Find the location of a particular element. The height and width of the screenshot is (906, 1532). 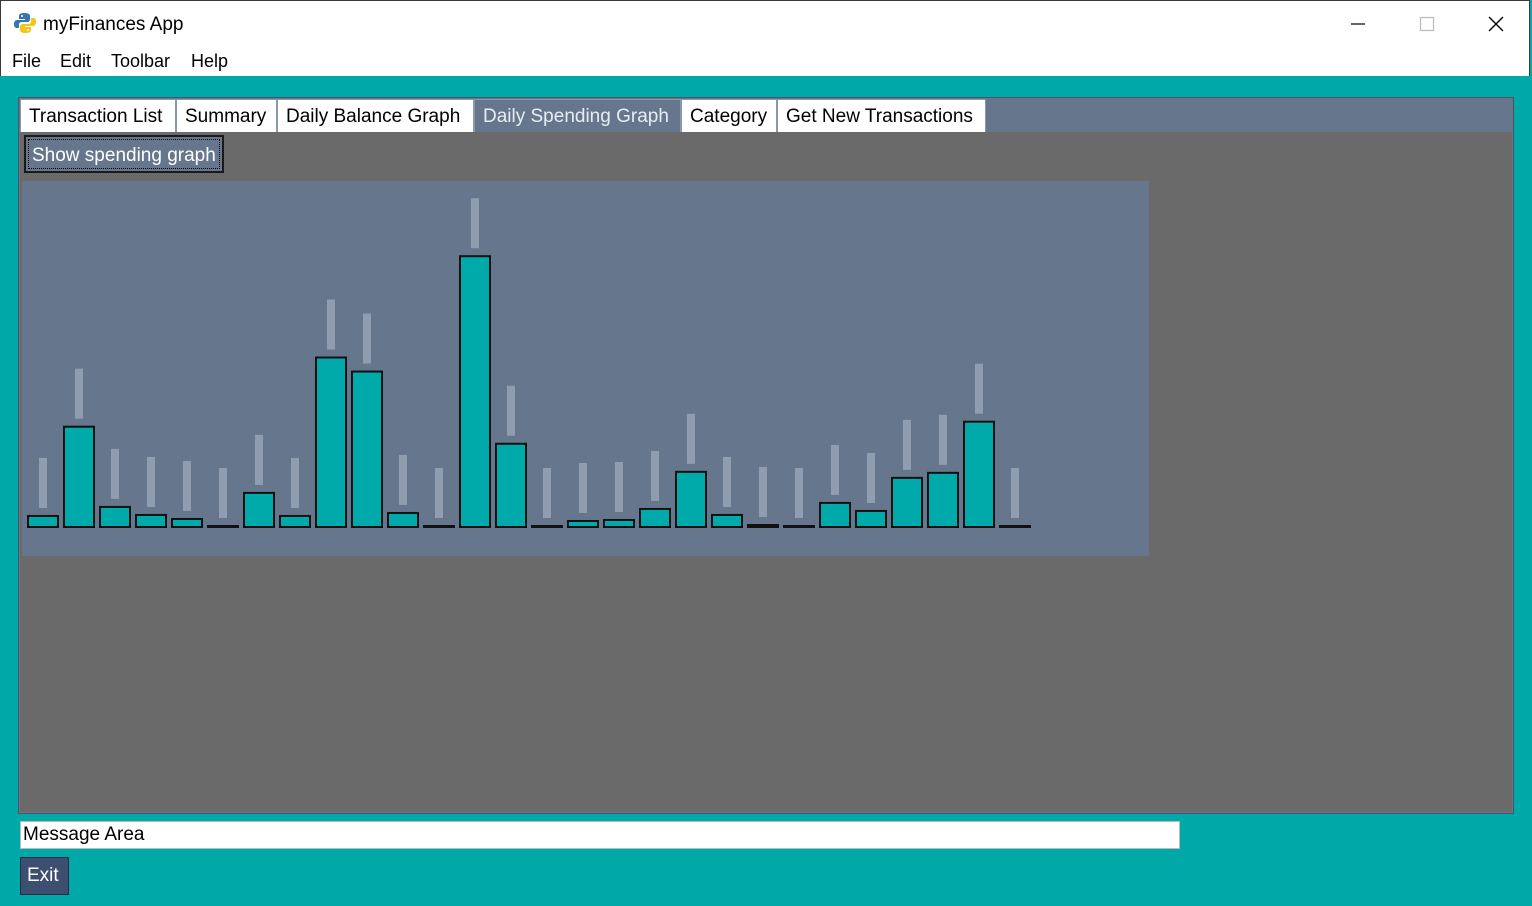

tab-summary: Summary is located at coordinates (226, 115).